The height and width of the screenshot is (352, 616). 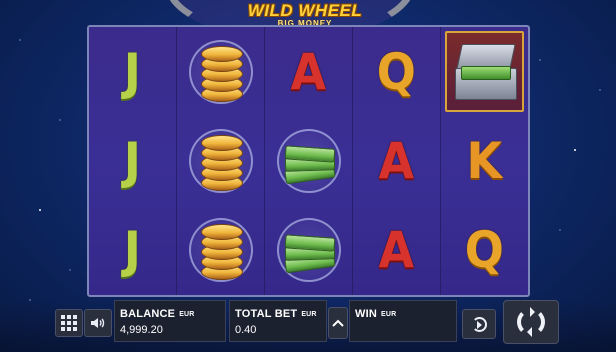 I want to click on reel-5: KQ, so click(x=484, y=161).